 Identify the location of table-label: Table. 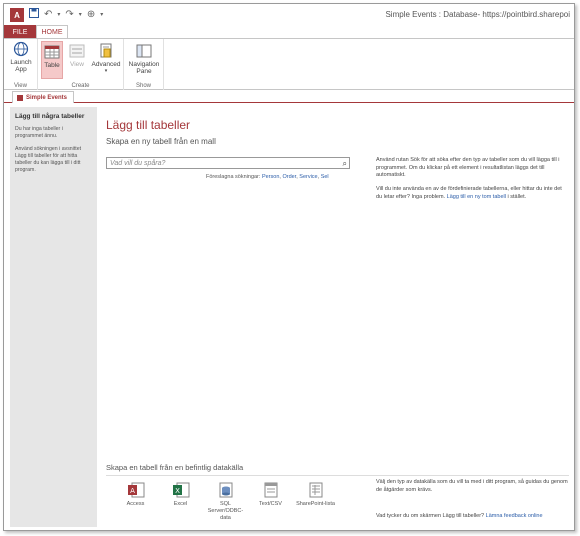
(52, 65).